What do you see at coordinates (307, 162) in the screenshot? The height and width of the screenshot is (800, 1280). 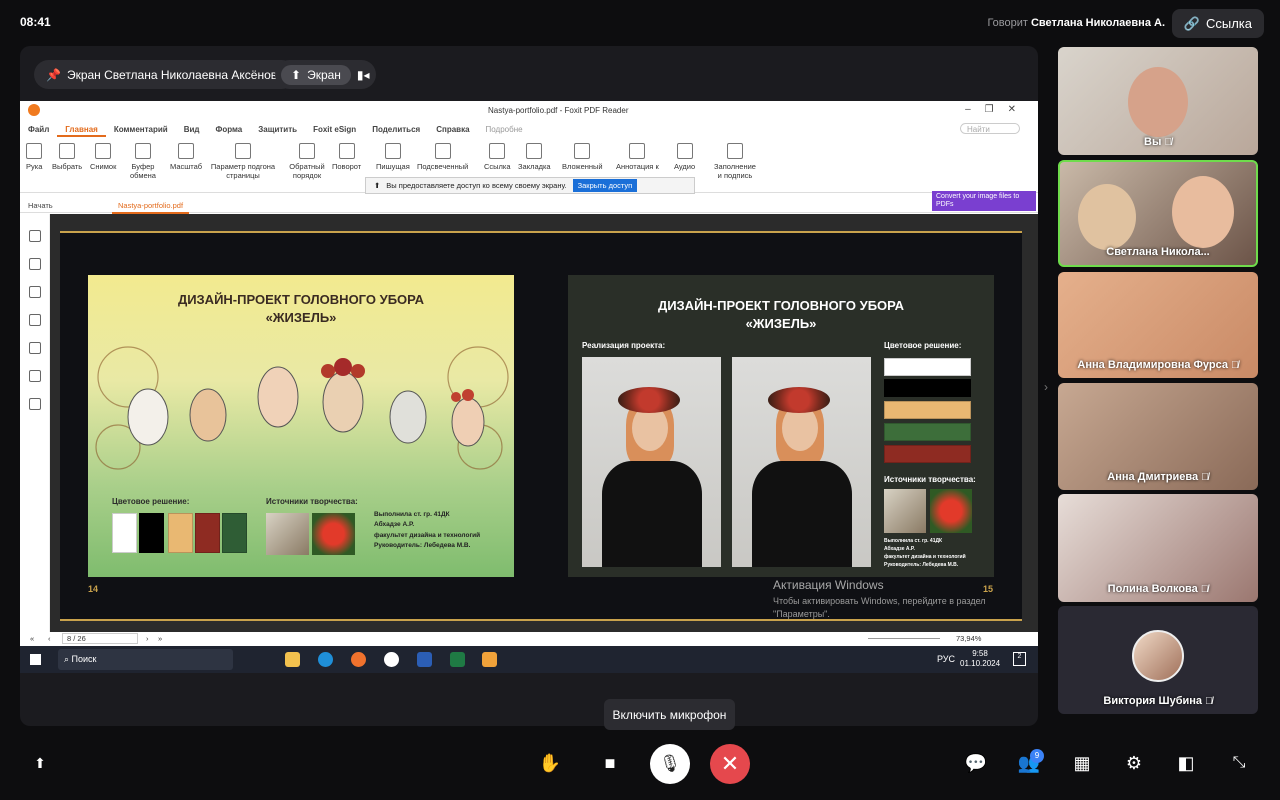 I see `tool-reverse: Обратный порядок` at bounding box center [307, 162].